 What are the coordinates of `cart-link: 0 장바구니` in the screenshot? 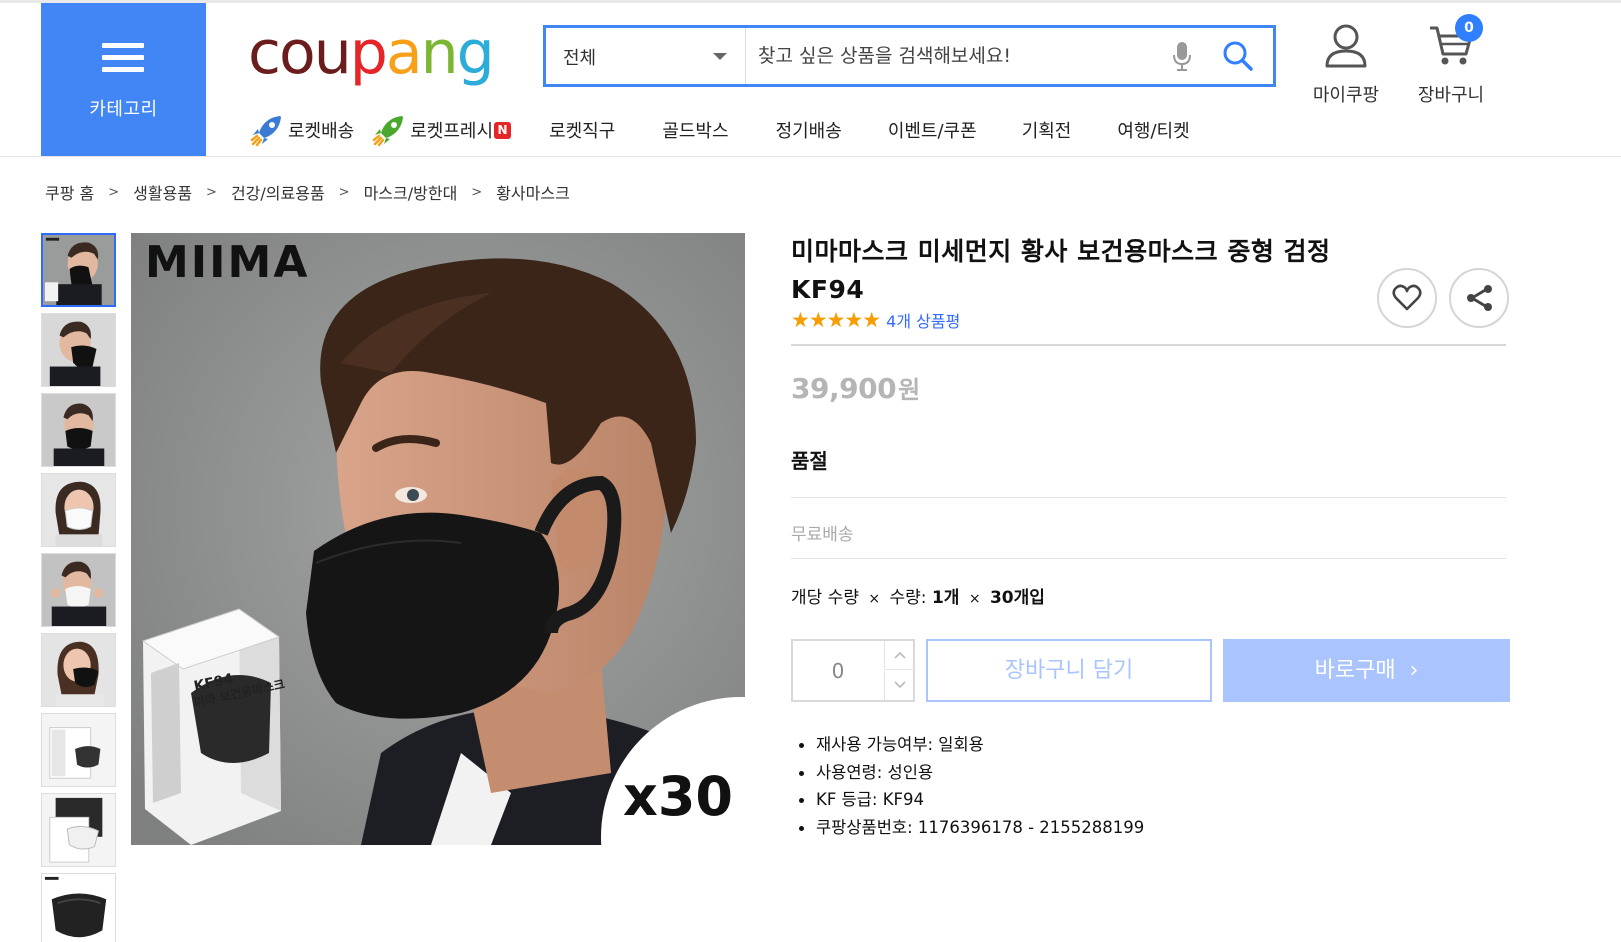 It's located at (1451, 60).